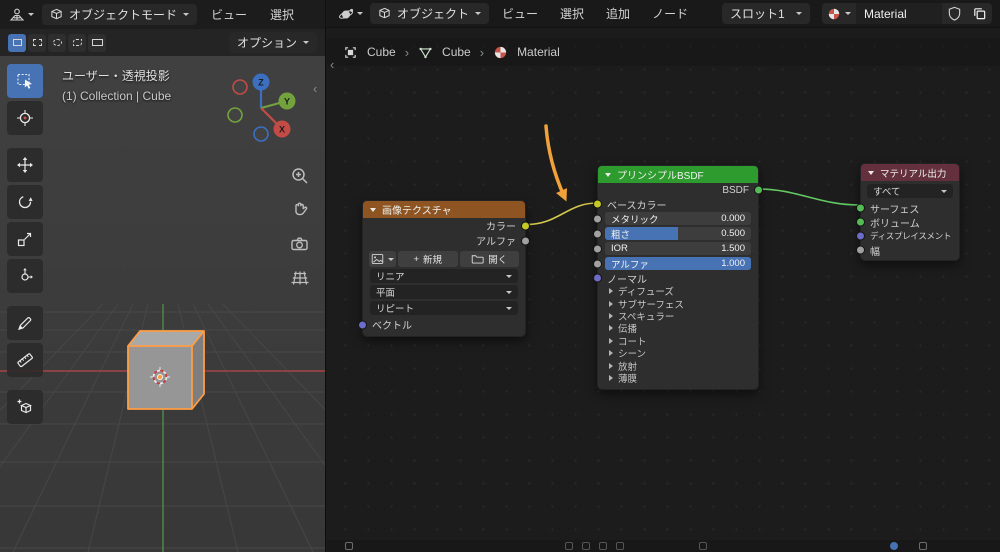  Describe the element at coordinates (21, 15) in the screenshot. I see `editor-type-button` at that location.